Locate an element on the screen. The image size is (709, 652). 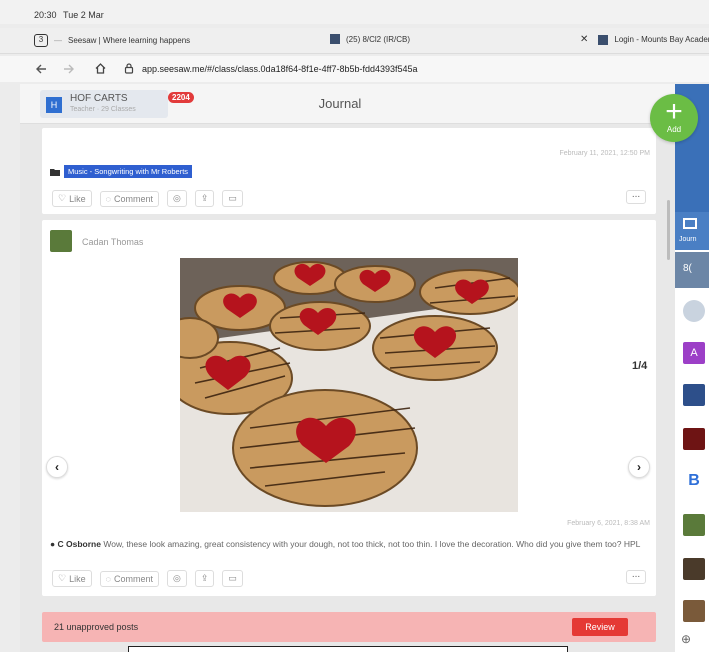
class-code-row: 8( is located at coordinates (692, 270).